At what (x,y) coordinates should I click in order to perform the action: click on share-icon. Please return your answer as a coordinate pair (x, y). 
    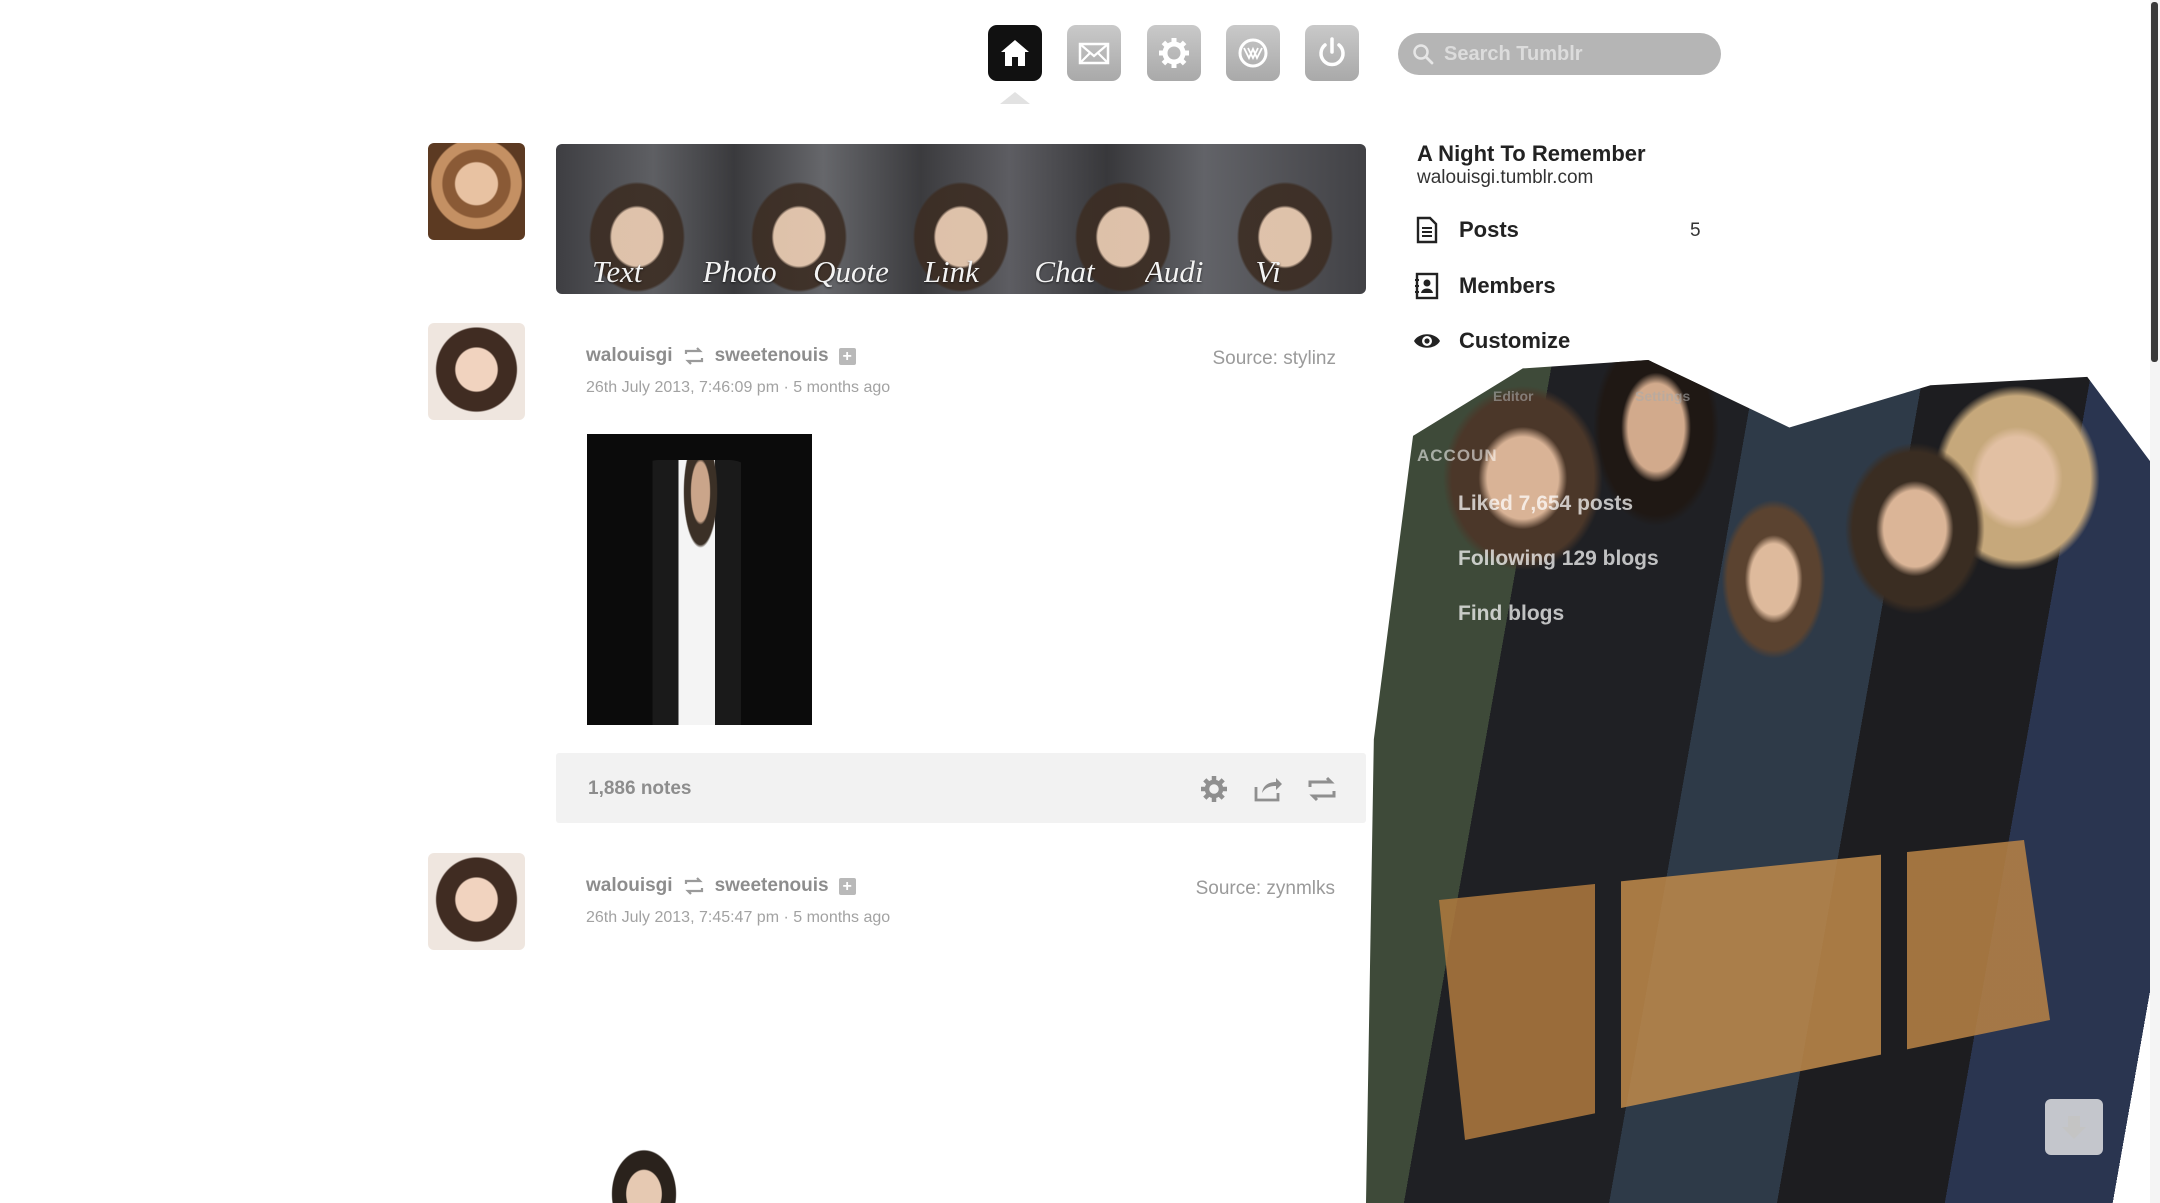
    Looking at the image, I should click on (1268, 789).